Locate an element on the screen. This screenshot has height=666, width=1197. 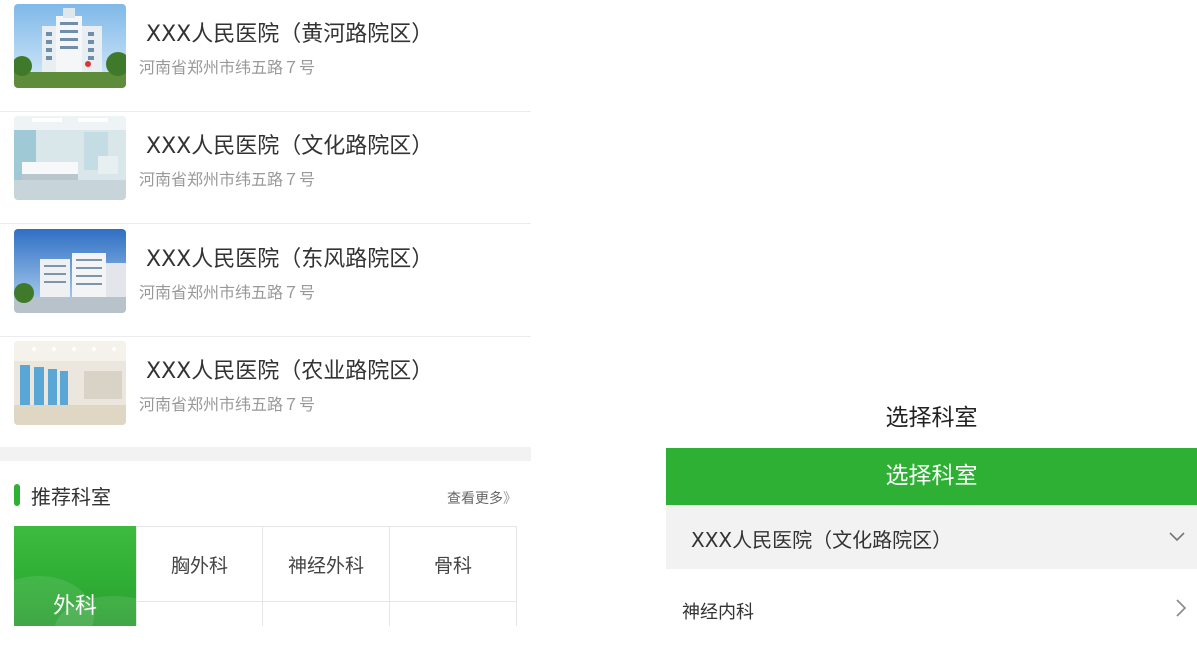
hospital-name: XXX人民医院（文化路院区） is located at coordinates (290, 146).